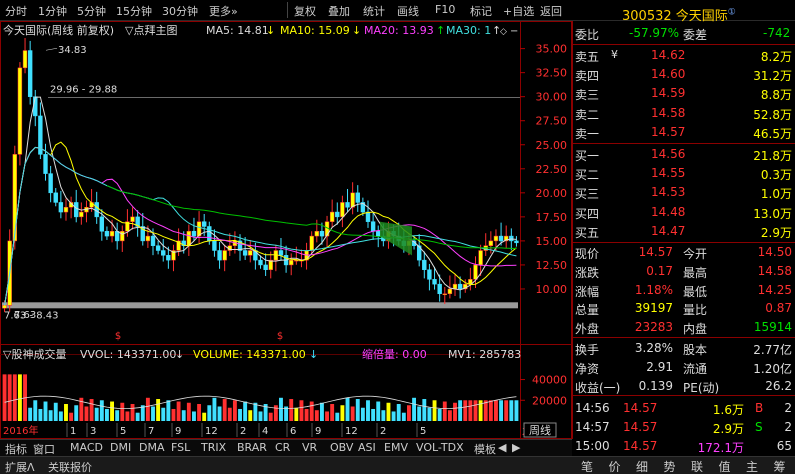 Image resolution: width=795 pixels, height=474 pixels. What do you see at coordinates (684, 271) in the screenshot?
I see `stat-row: 涨跌 0.17 最高 14.58` at bounding box center [684, 271].